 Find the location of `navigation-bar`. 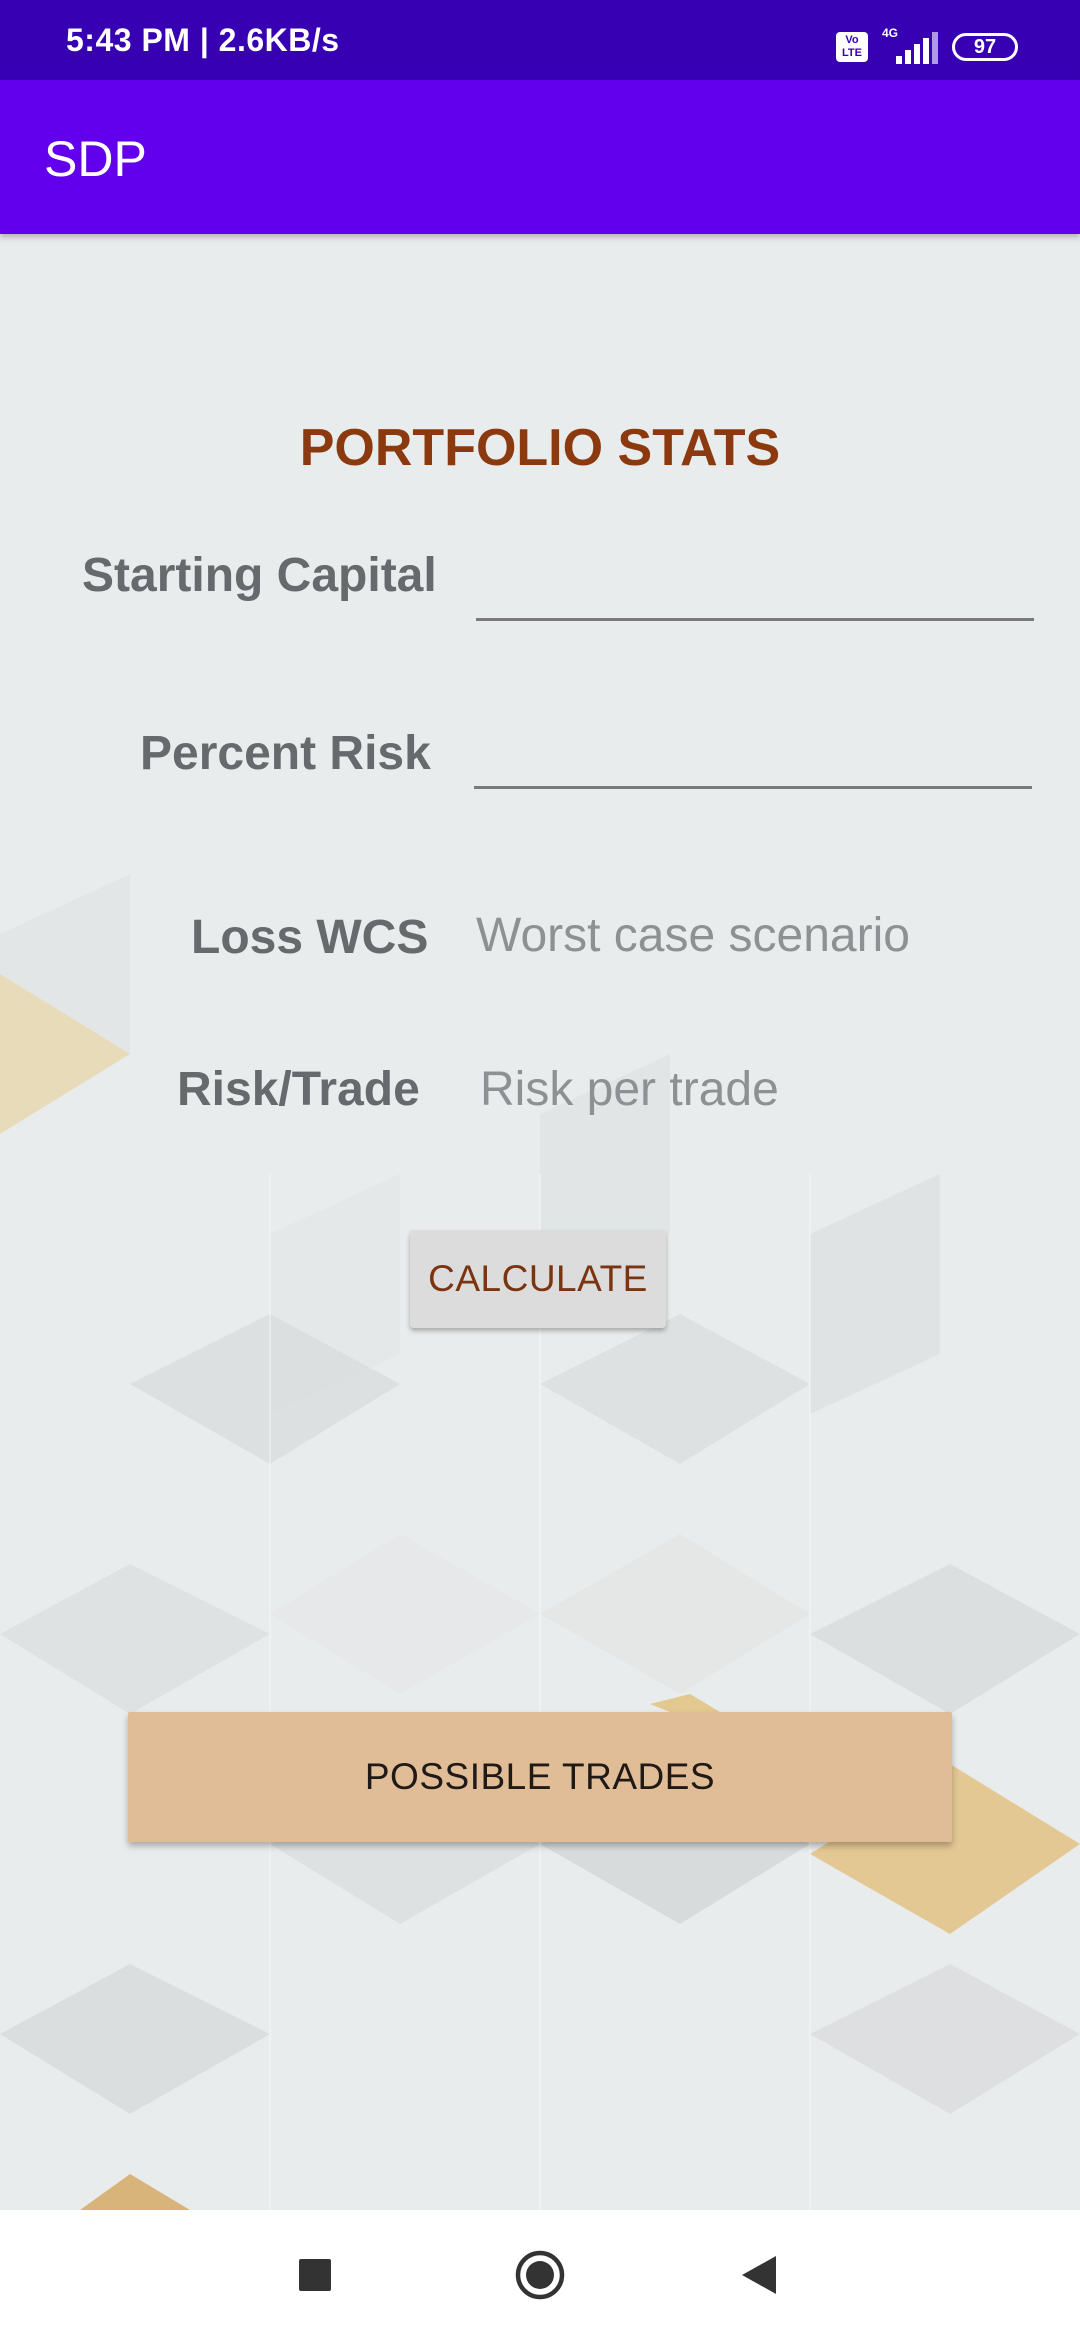

navigation-bar is located at coordinates (540, 2275).